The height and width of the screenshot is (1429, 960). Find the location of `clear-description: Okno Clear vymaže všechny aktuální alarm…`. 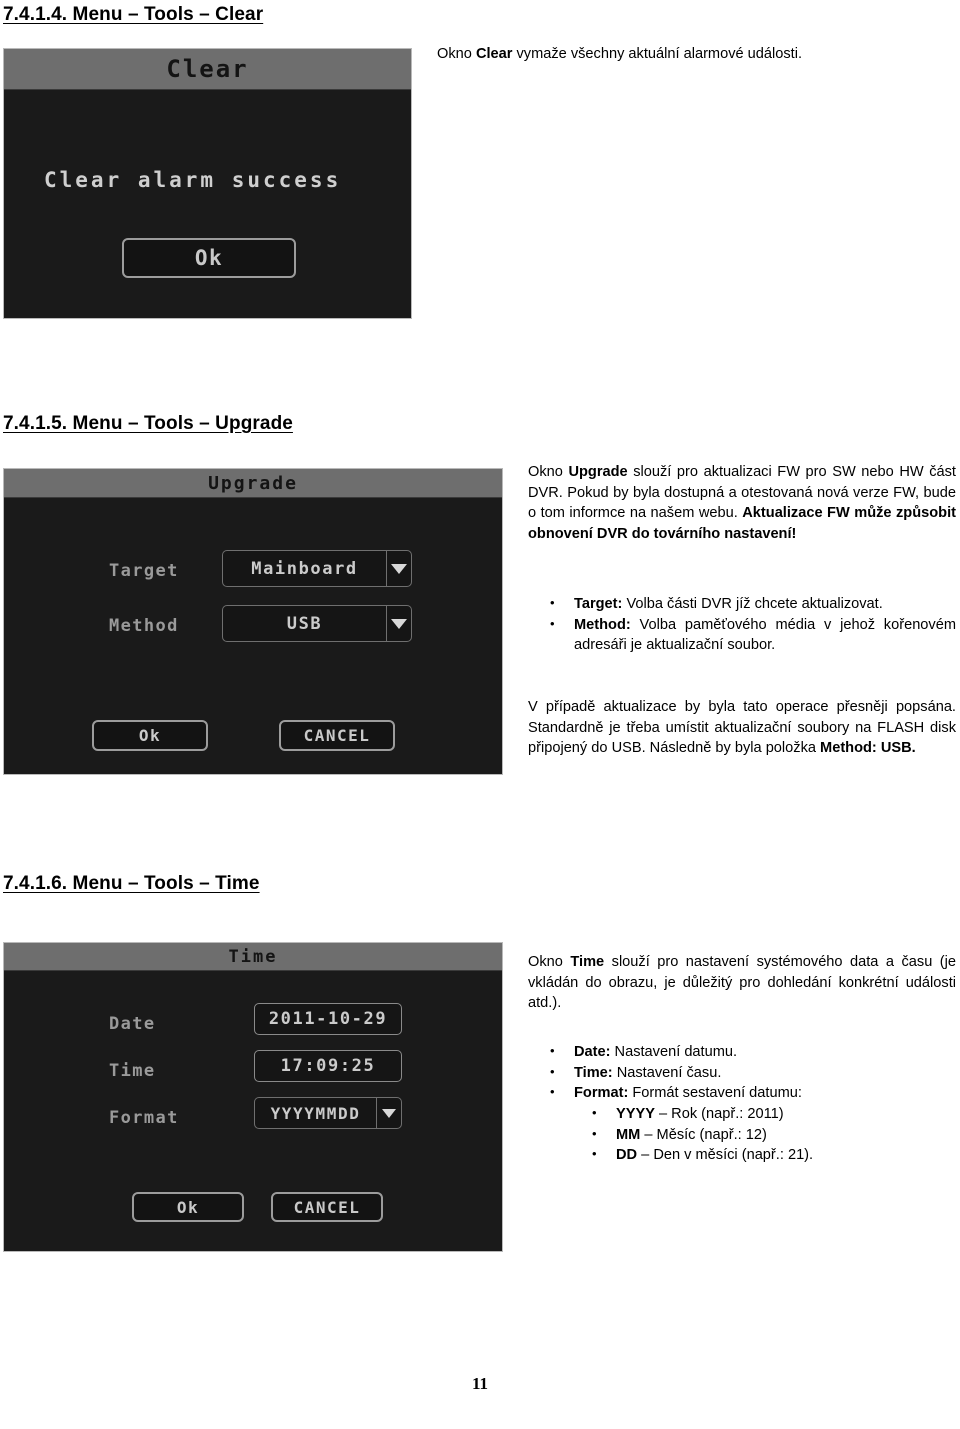

clear-description: Okno Clear vymaže všechny aktuální alarm… is located at coordinates (692, 54).